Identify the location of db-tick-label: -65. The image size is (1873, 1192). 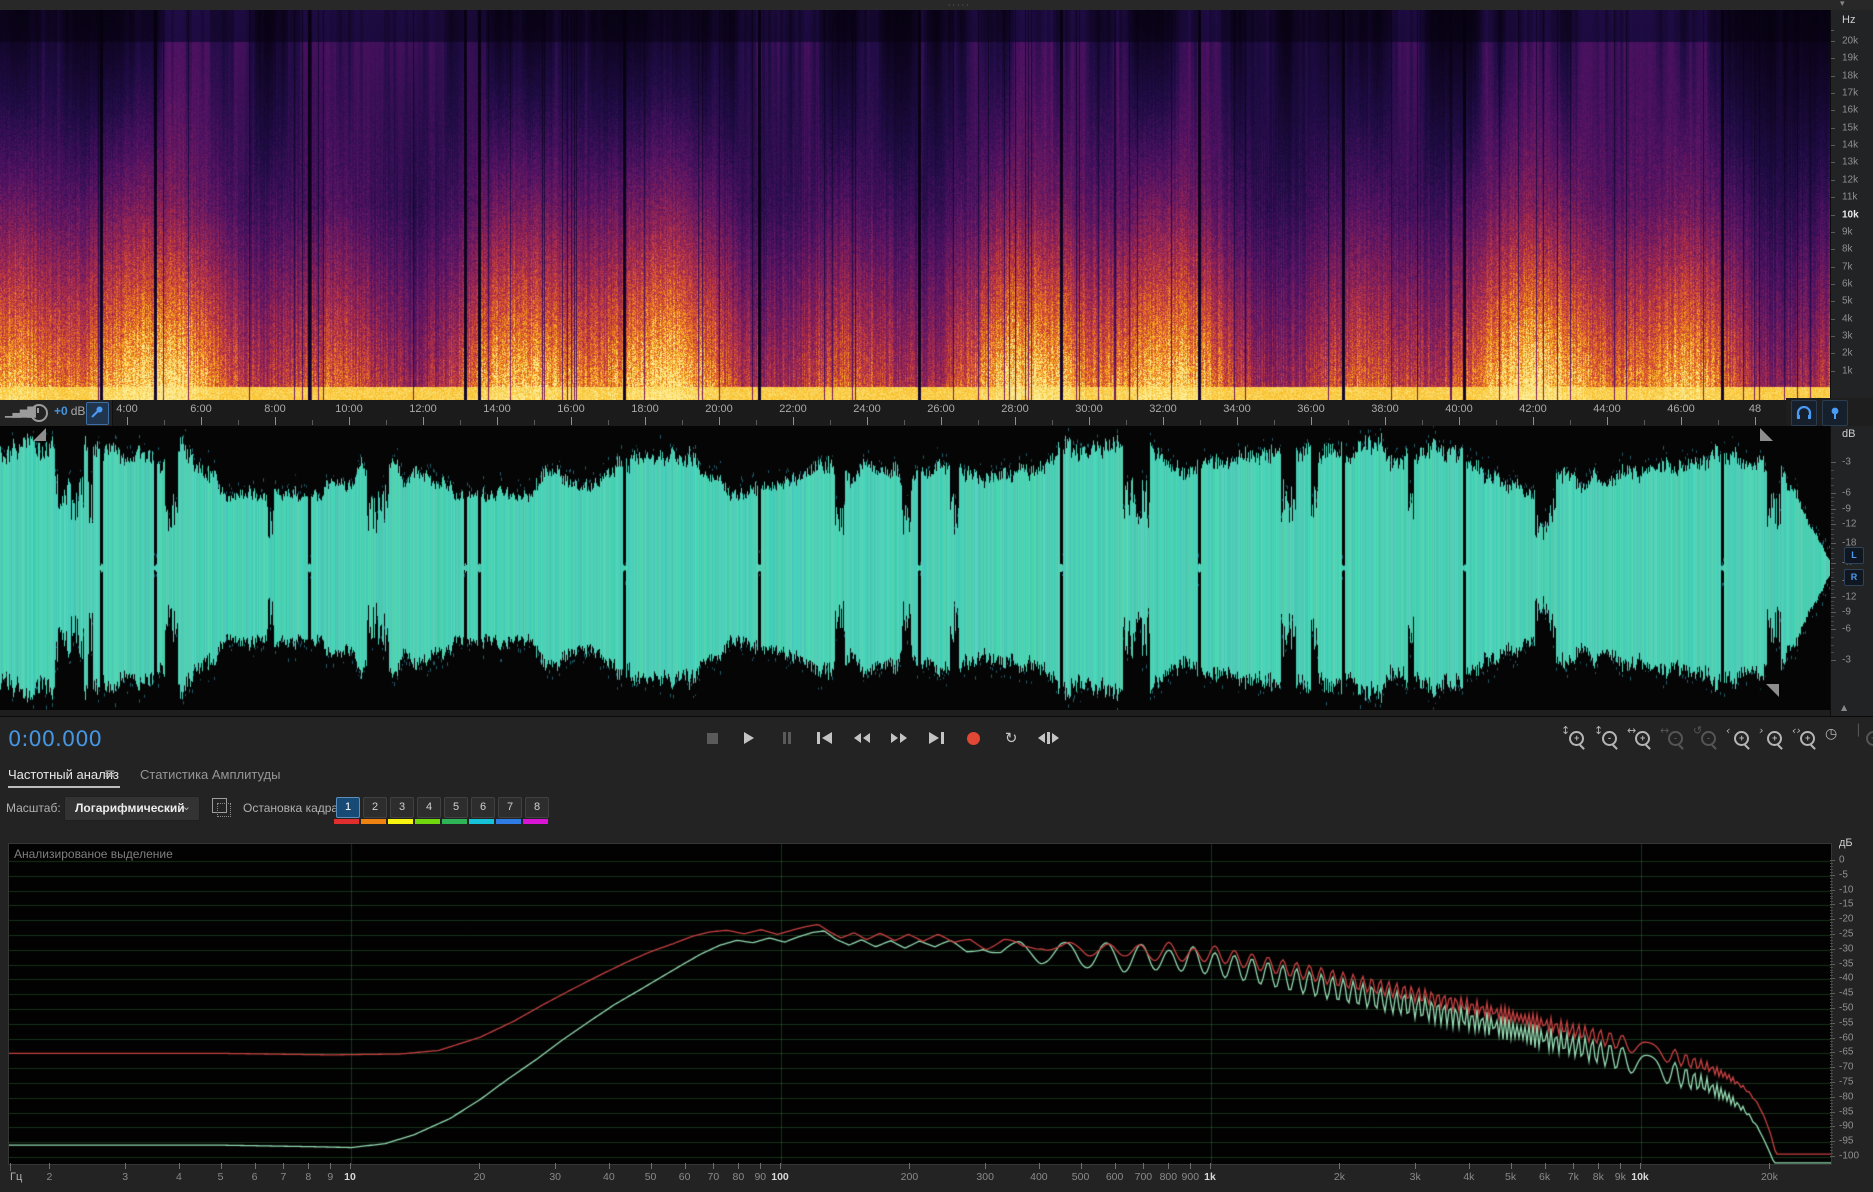
(1846, 1052).